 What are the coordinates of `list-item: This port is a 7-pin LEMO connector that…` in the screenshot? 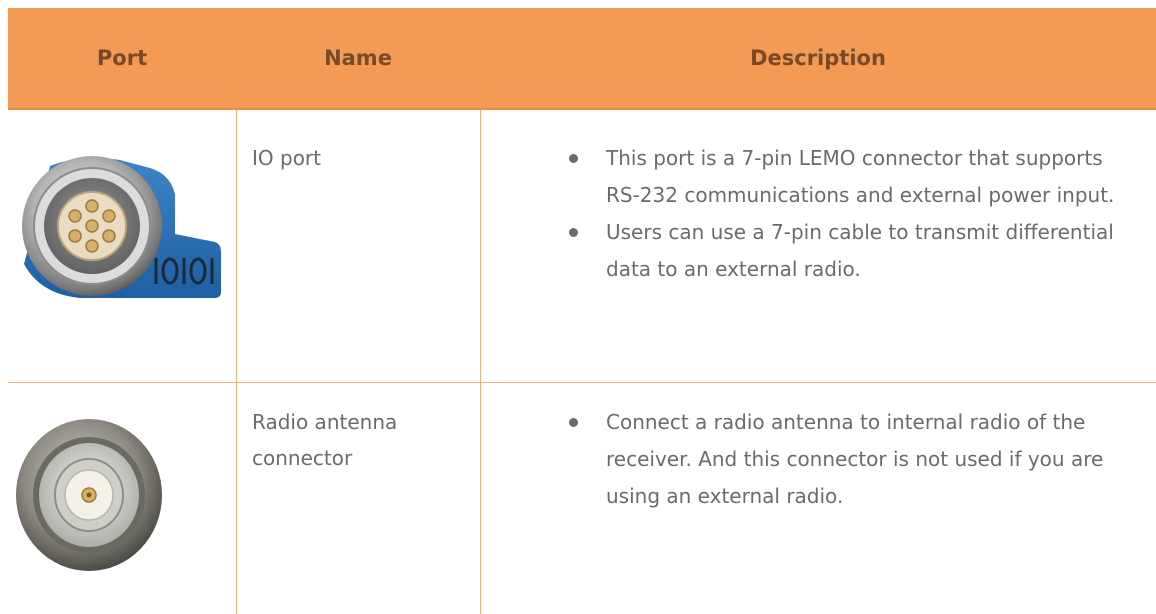 It's located at (852, 177).